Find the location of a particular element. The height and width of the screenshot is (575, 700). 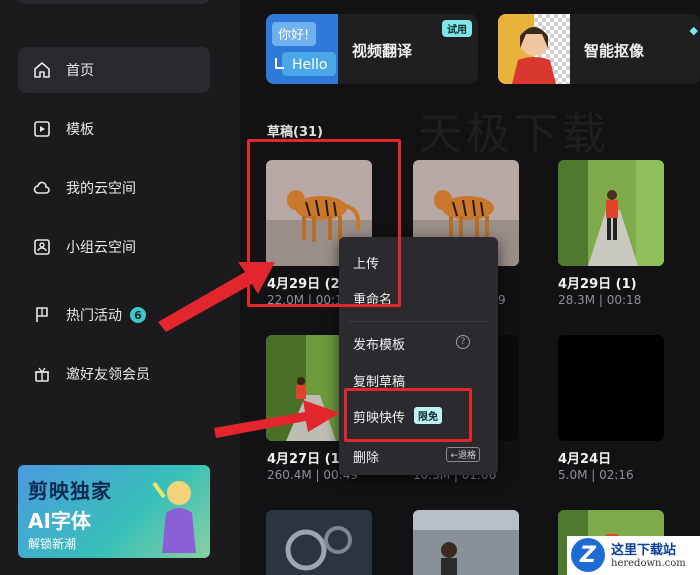

site-logo-url: heredown.com is located at coordinates (648, 563).